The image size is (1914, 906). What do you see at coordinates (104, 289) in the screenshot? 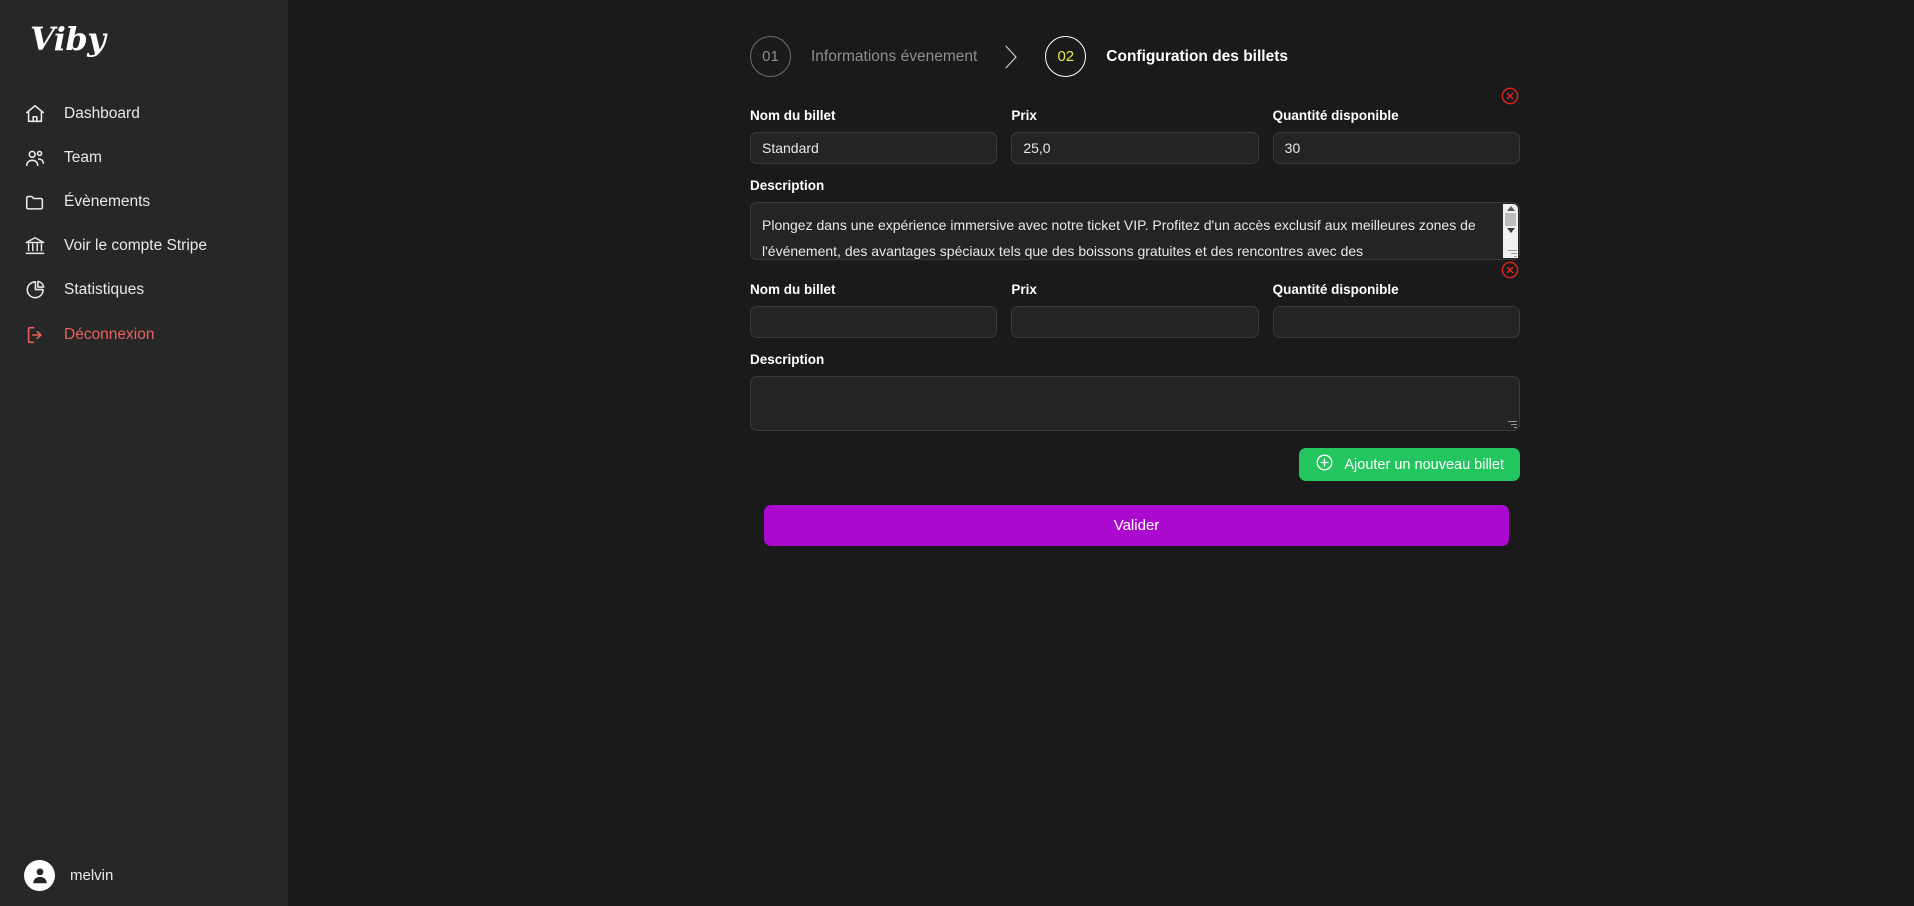
I see `sidebar-item-label: Statistiques` at bounding box center [104, 289].